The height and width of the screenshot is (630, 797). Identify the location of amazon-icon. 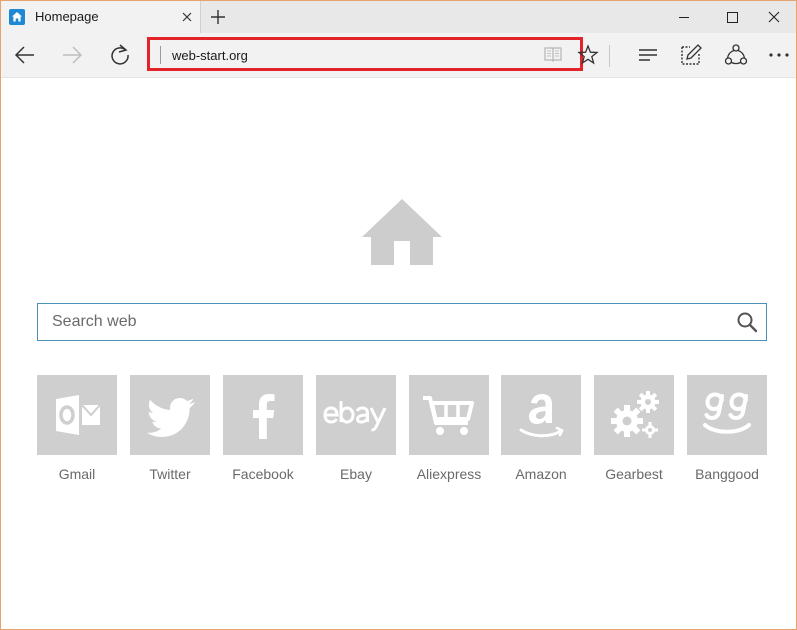
(541, 416).